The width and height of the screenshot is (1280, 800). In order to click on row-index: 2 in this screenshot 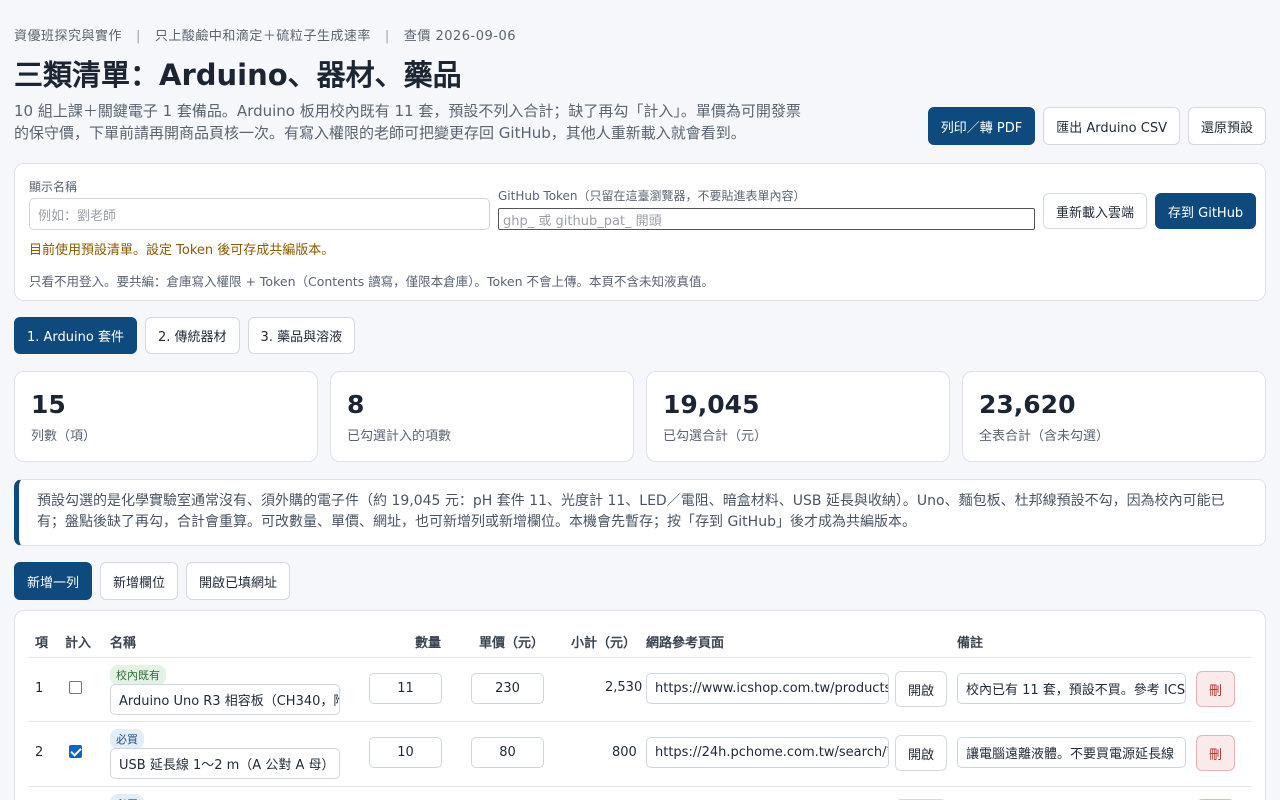, I will do `click(39, 752)`.